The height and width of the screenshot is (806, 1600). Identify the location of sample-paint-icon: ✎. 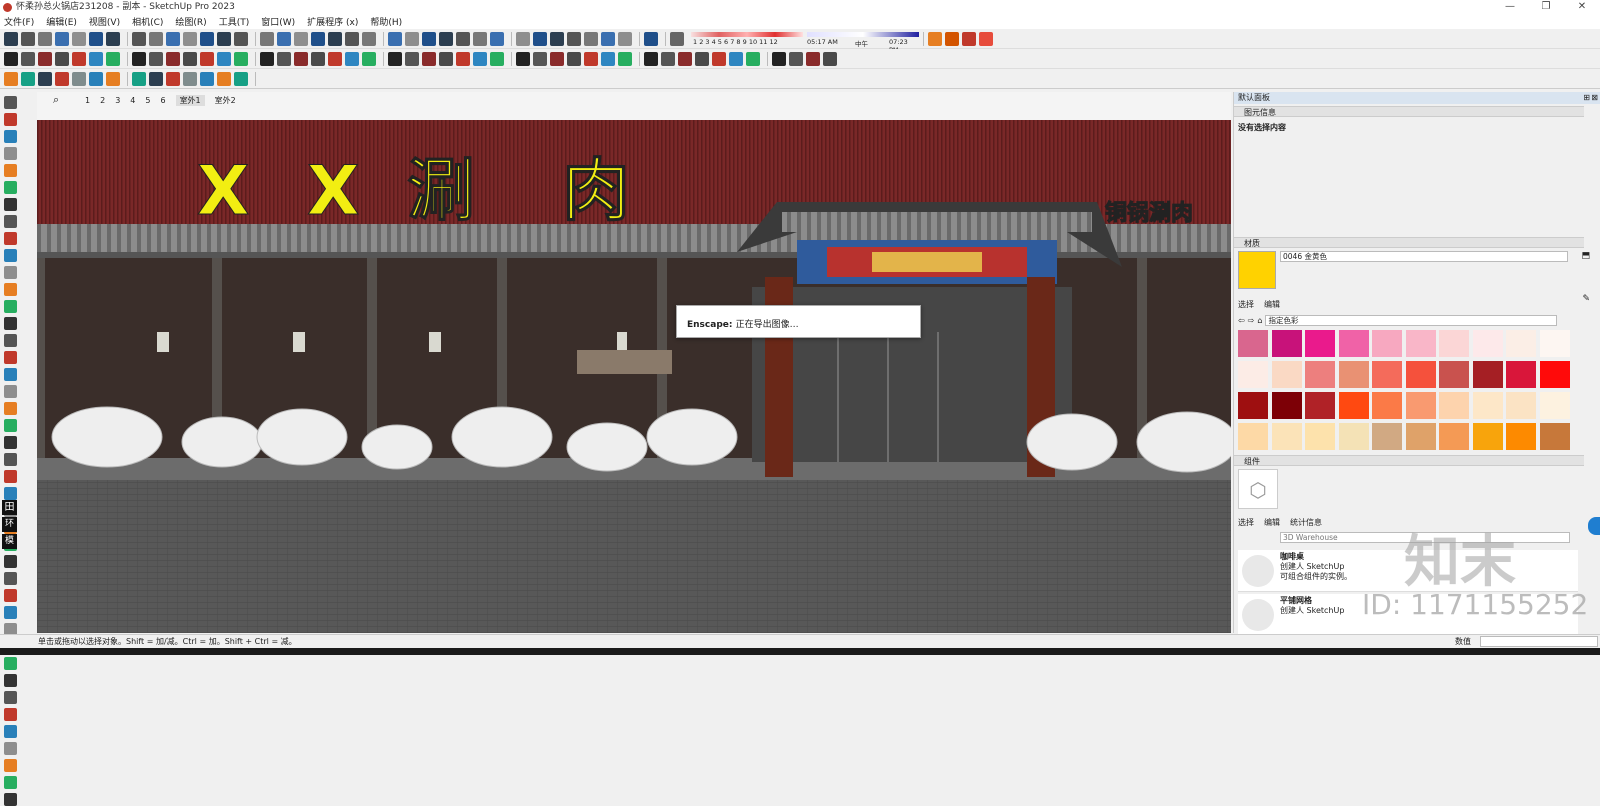
(1586, 299).